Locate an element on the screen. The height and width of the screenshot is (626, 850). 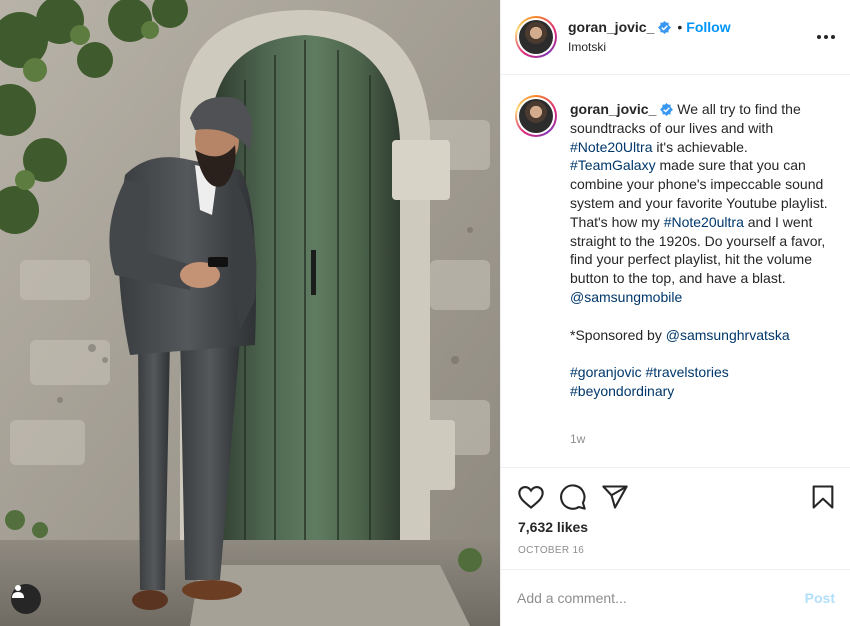
post-location: Imotski is located at coordinates (587, 47).